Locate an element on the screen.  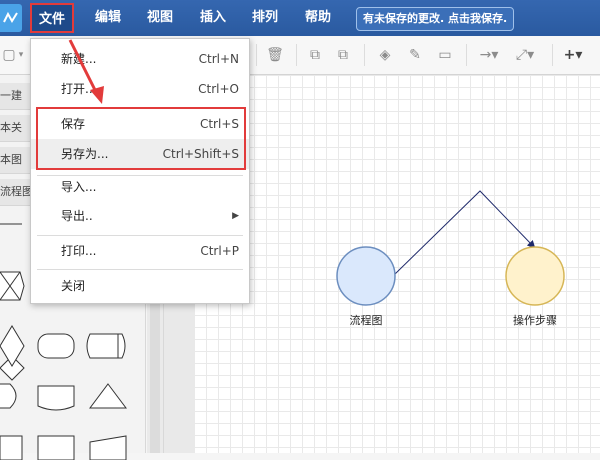
shape-triangle is located at coordinates (108, 396).